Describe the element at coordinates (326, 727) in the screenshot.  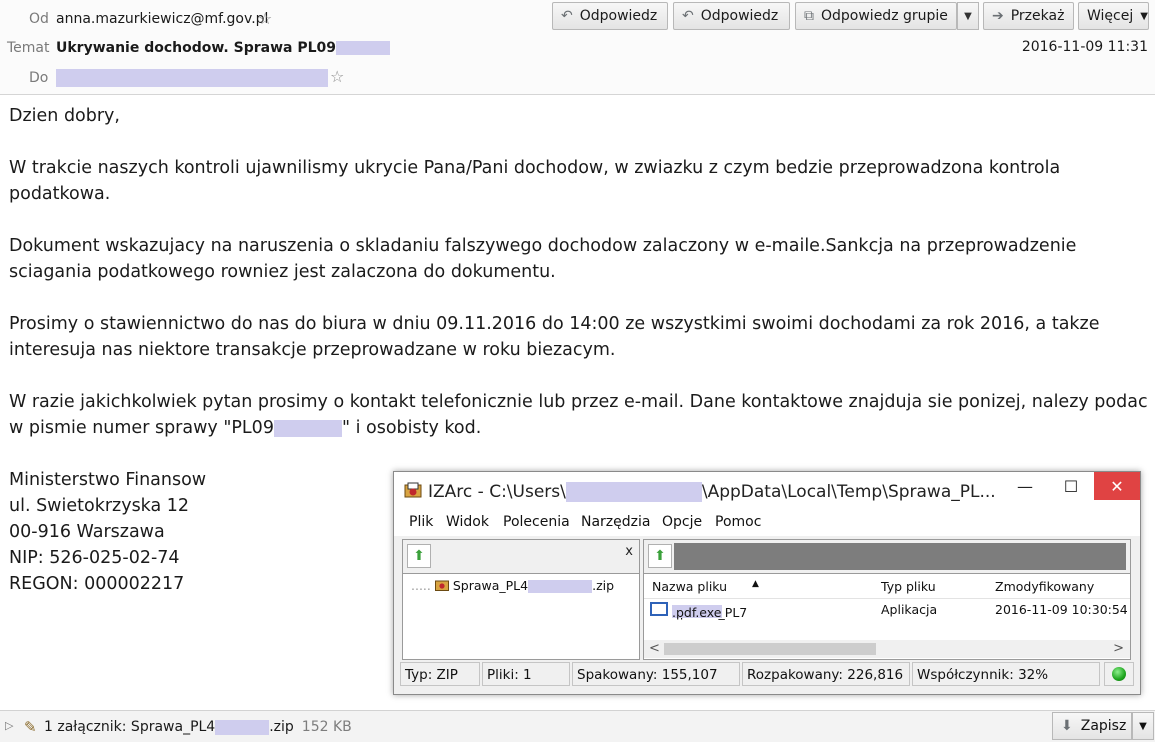
I see `attachment-size: 152 KB` at that location.